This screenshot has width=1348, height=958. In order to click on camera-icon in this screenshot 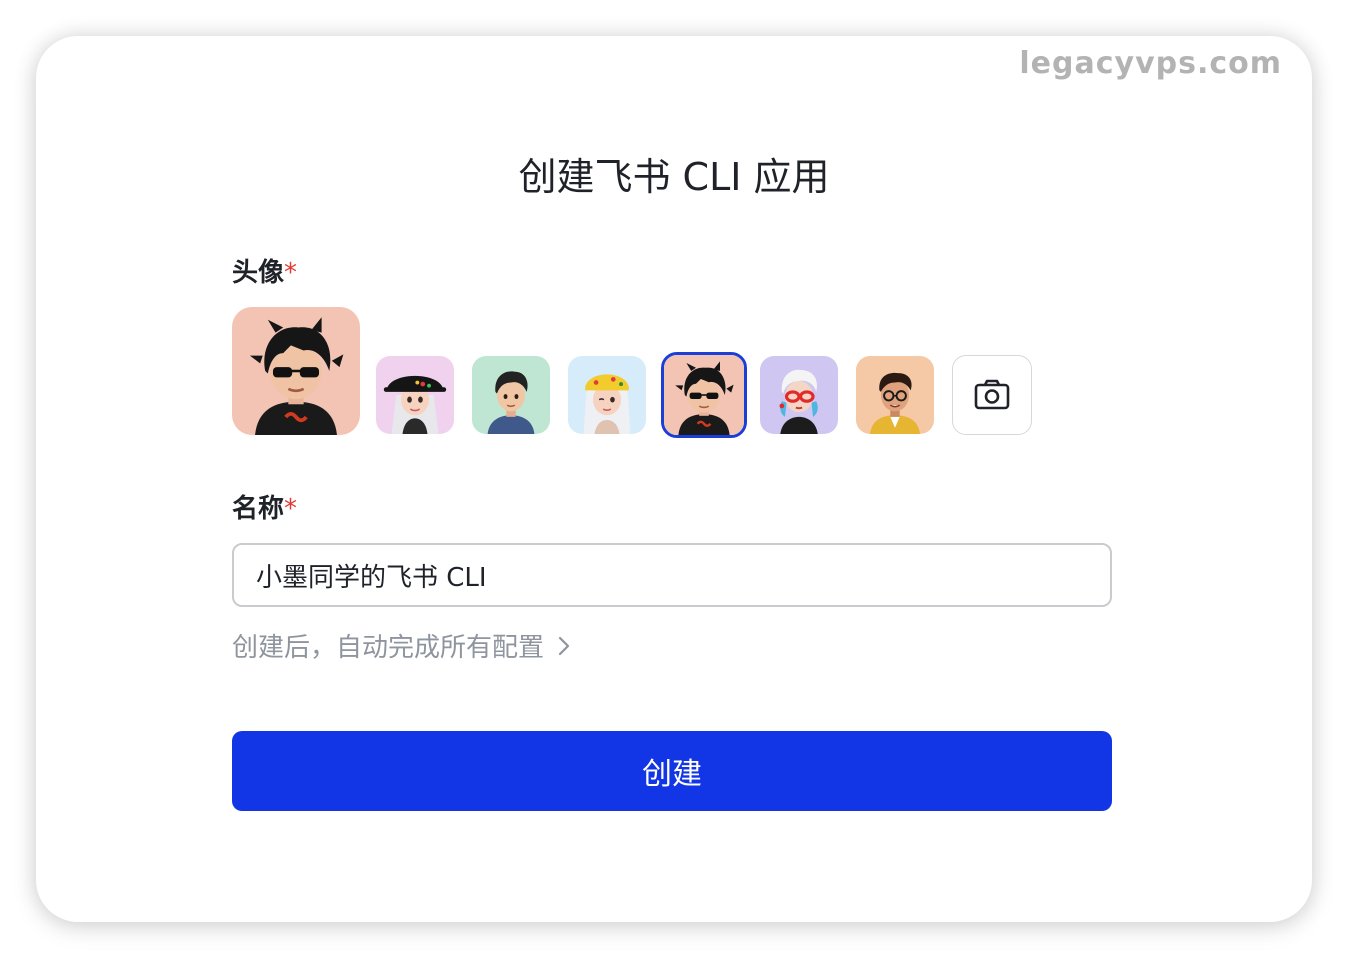, I will do `click(992, 394)`.